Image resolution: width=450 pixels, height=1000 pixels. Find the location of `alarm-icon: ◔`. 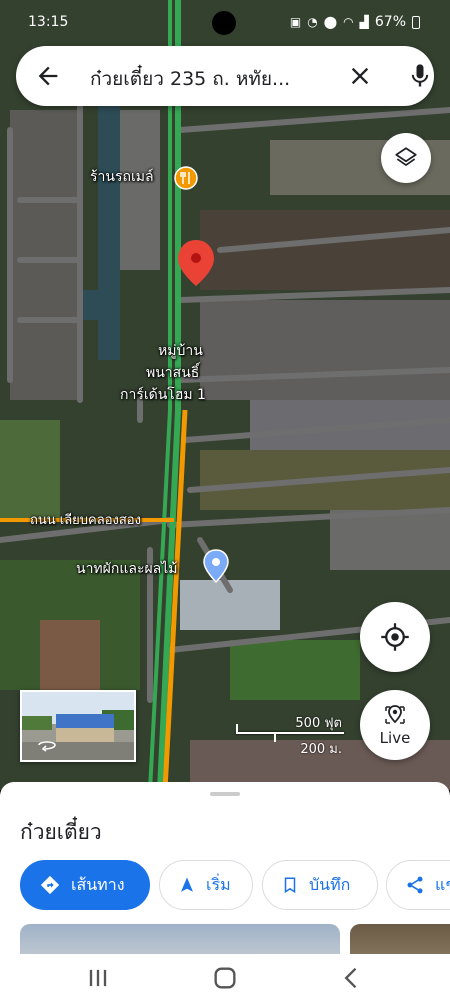

alarm-icon: ◔ is located at coordinates (312, 22).